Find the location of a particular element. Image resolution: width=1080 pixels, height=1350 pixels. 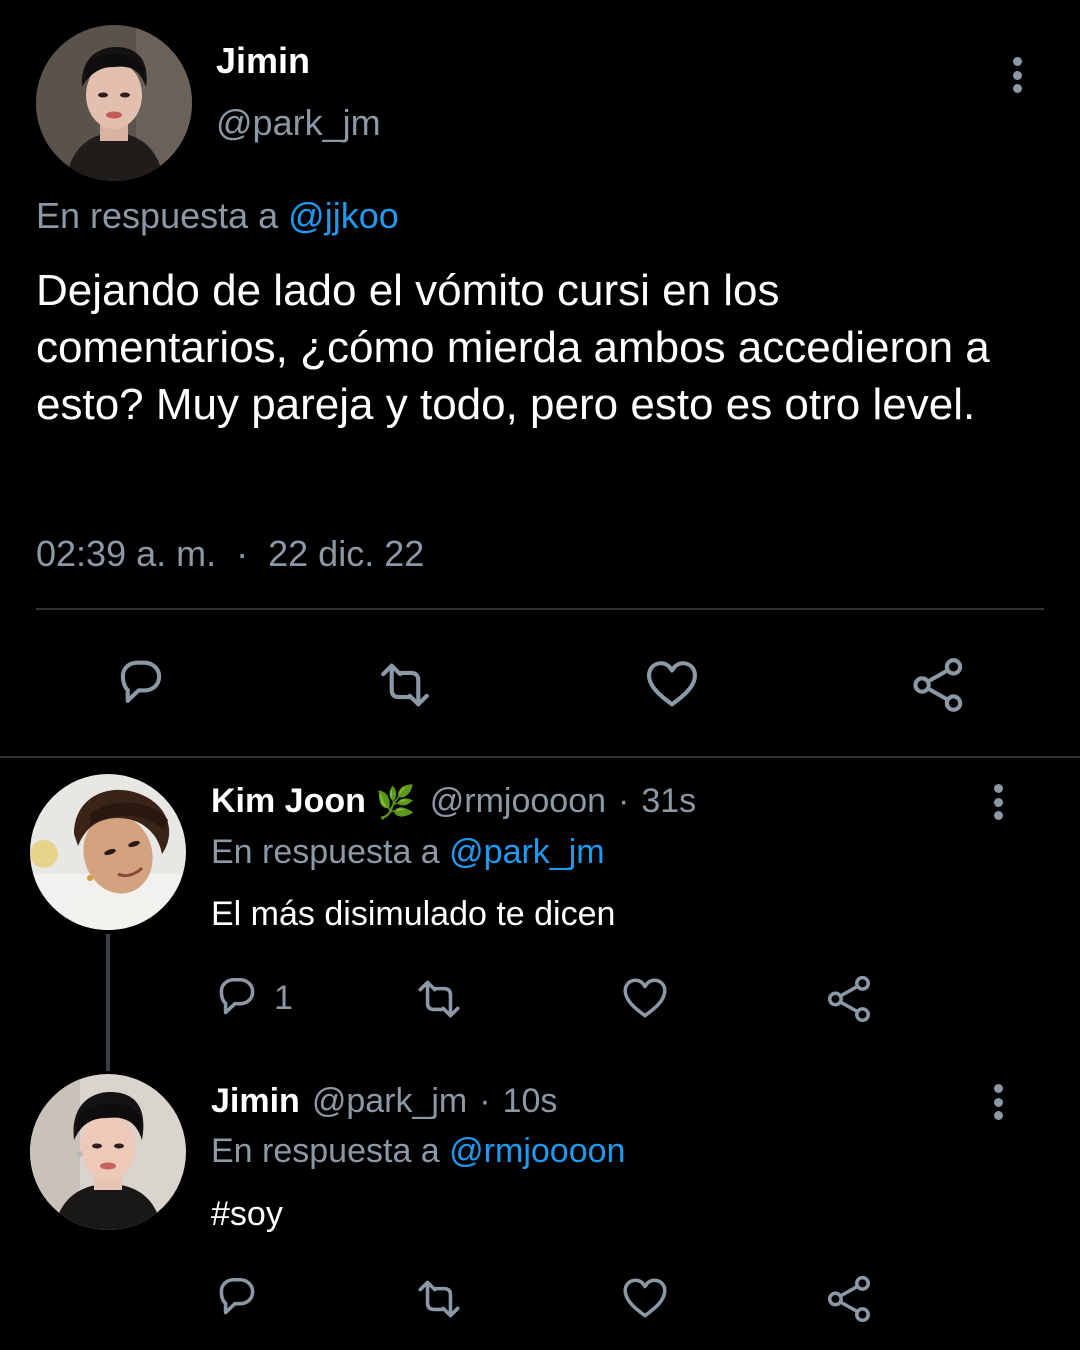

reply-count: 1 is located at coordinates (283, 998).